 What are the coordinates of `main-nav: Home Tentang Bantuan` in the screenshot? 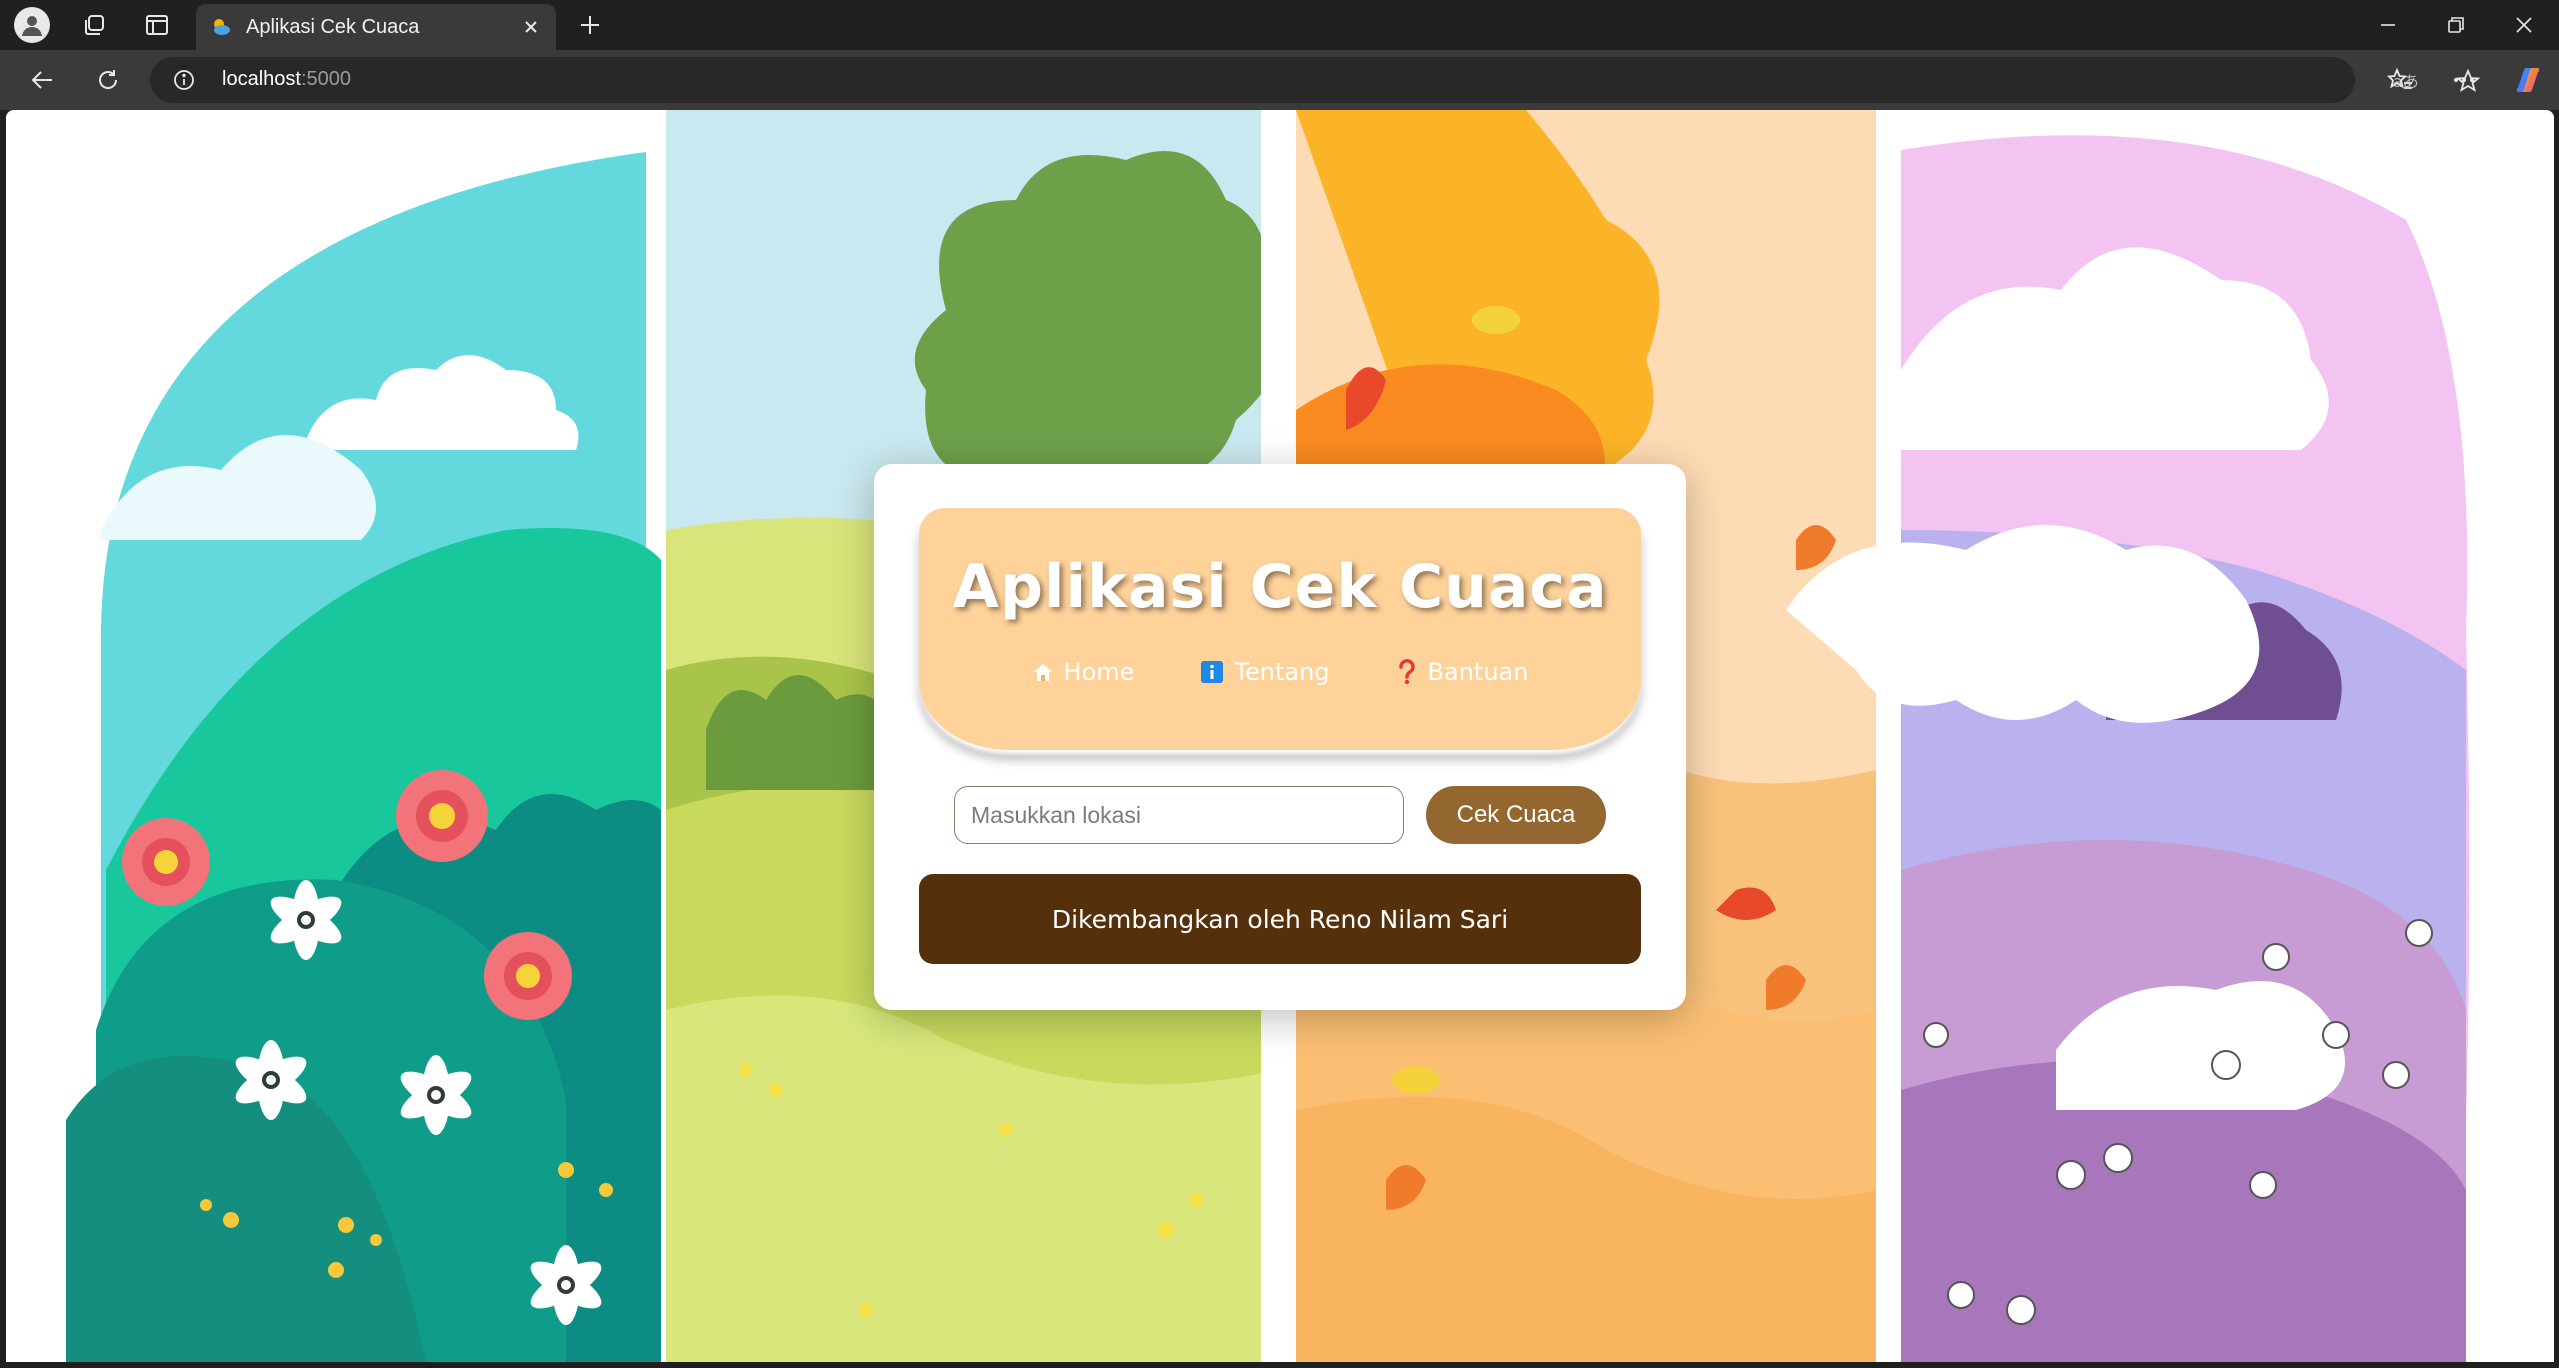 It's located at (1280, 672).